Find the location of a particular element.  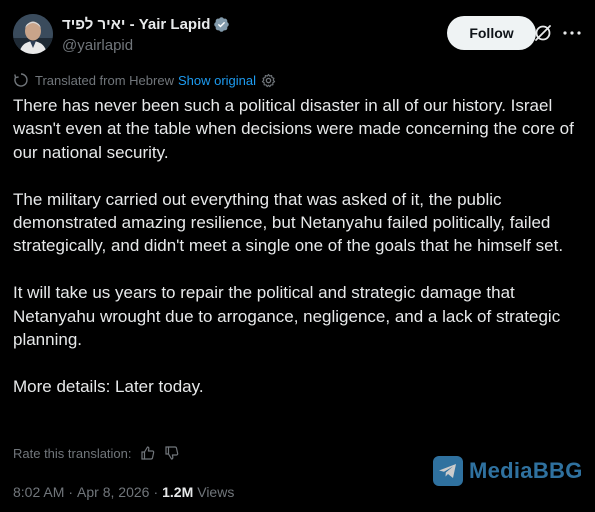

thumbs-up-icon is located at coordinates (148, 453).